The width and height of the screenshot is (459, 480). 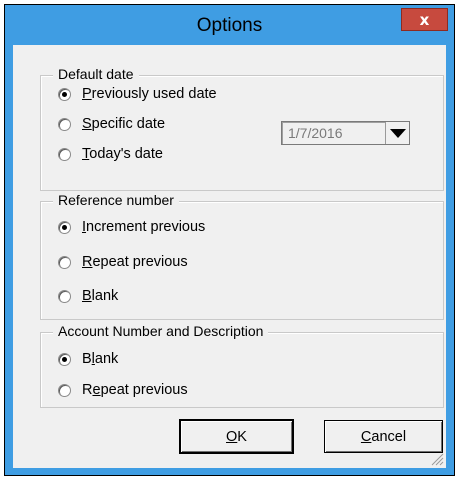 I want to click on radio-label: Specific date, so click(x=124, y=124).